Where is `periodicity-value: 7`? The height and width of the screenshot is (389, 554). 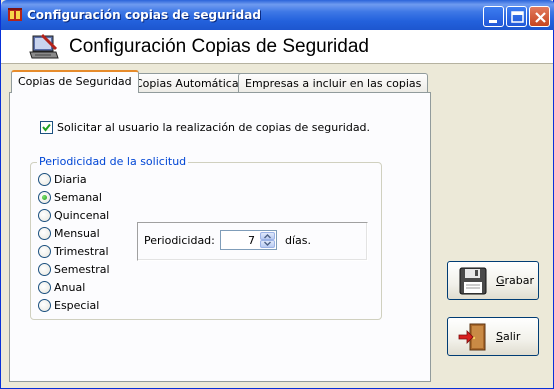
periodicity-value: 7 is located at coordinates (251, 240).